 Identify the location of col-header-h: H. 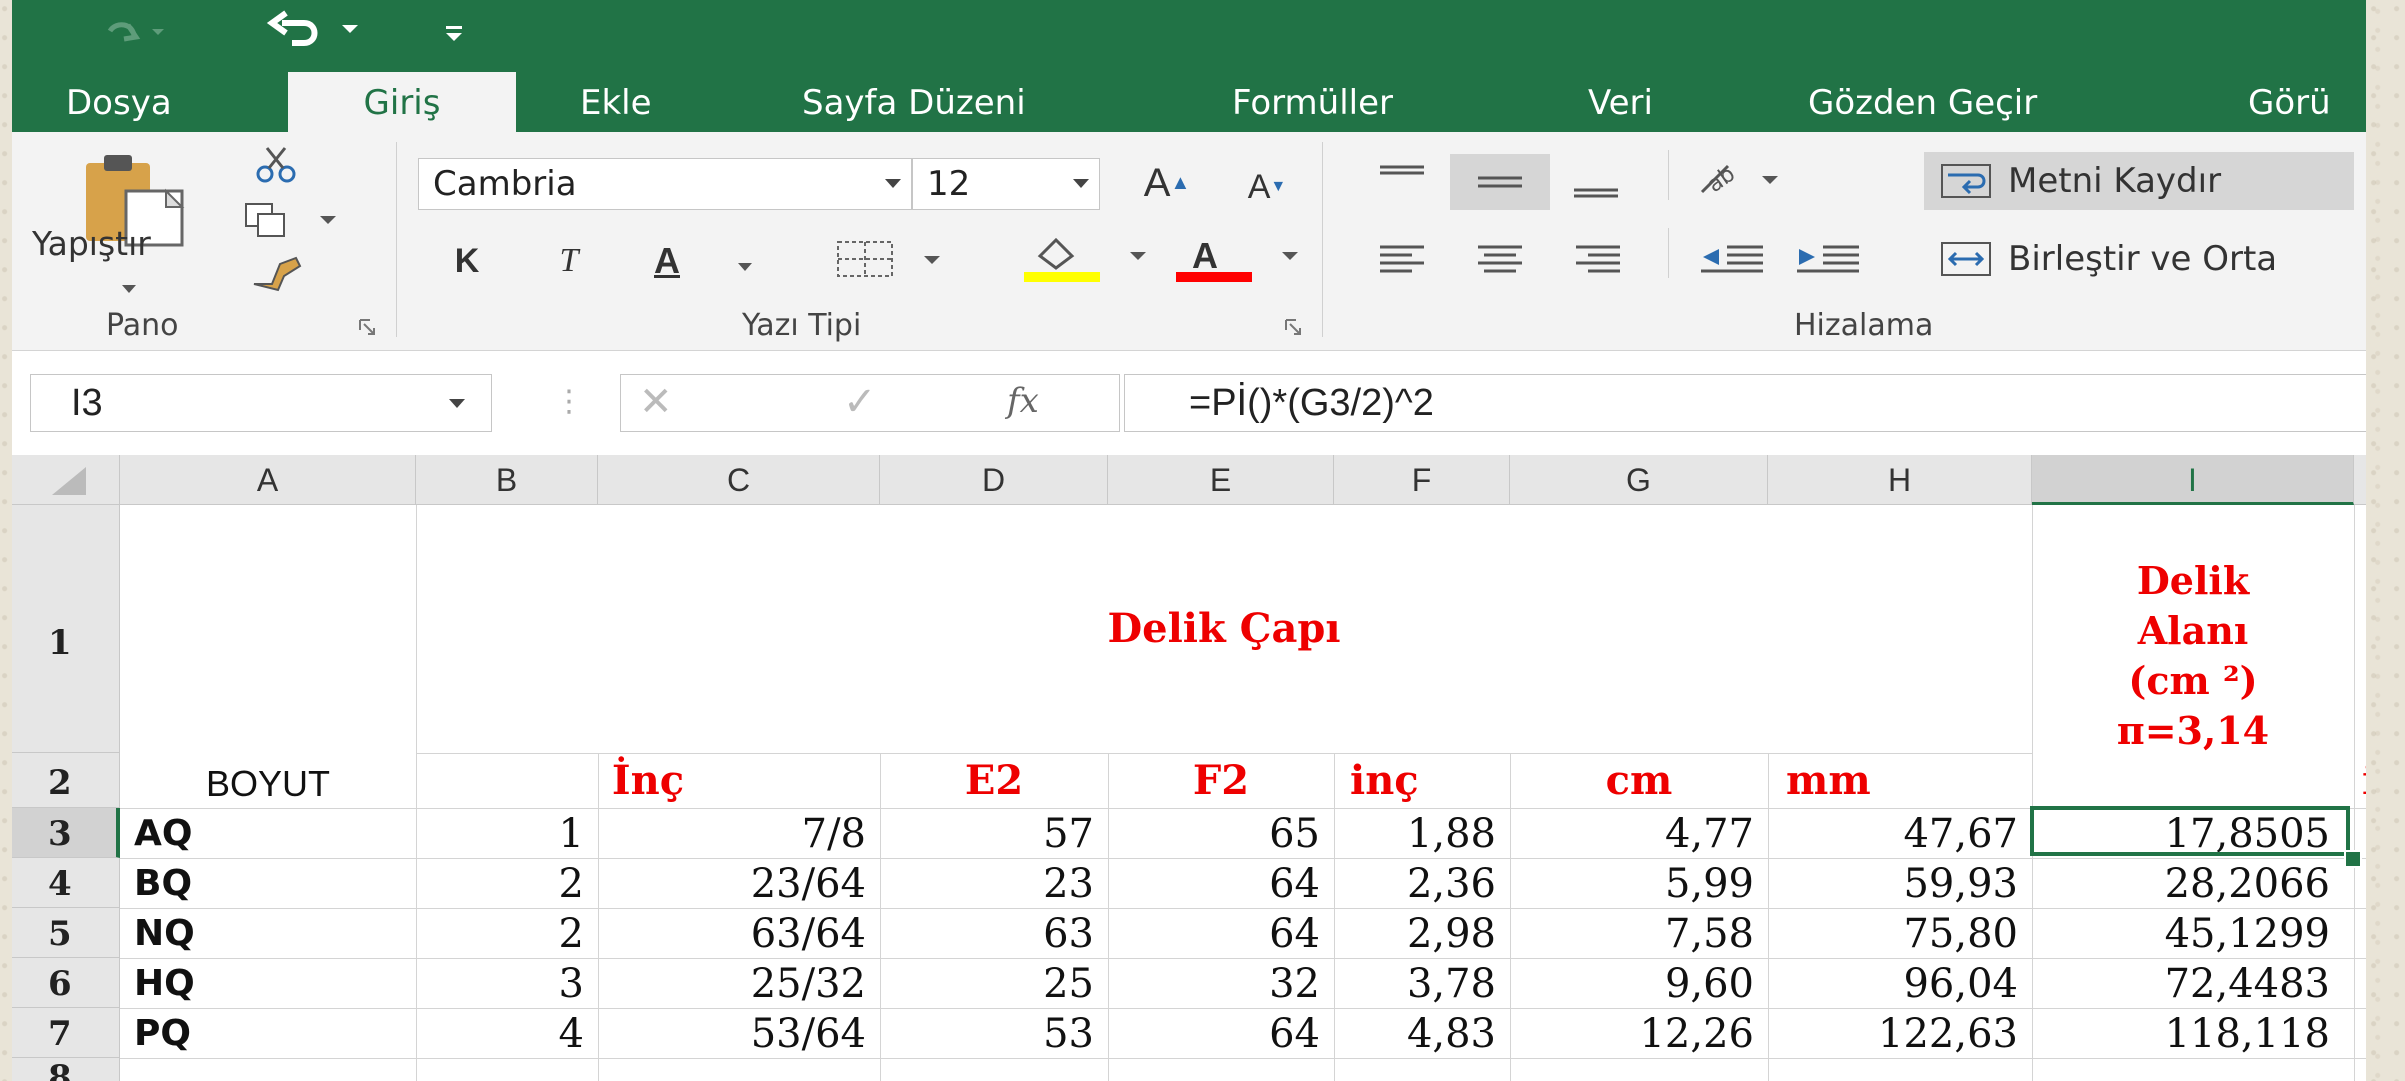
(1900, 480).